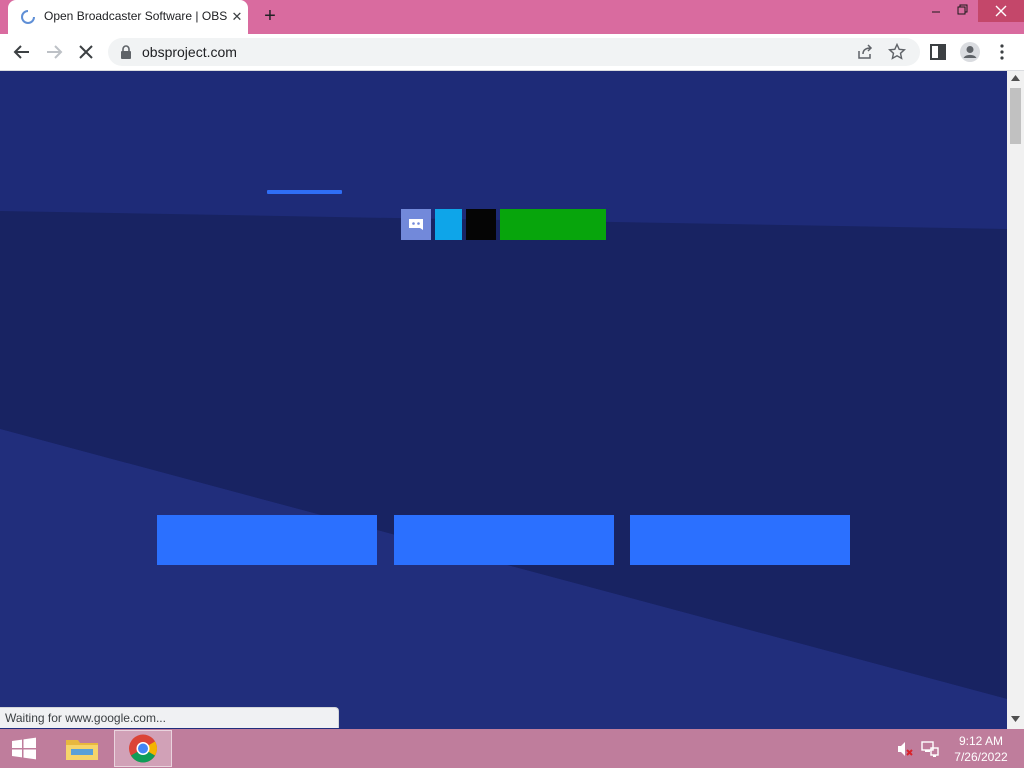 This screenshot has height=768, width=1024. What do you see at coordinates (267, 540) in the screenshot?
I see `download-windows-button` at bounding box center [267, 540].